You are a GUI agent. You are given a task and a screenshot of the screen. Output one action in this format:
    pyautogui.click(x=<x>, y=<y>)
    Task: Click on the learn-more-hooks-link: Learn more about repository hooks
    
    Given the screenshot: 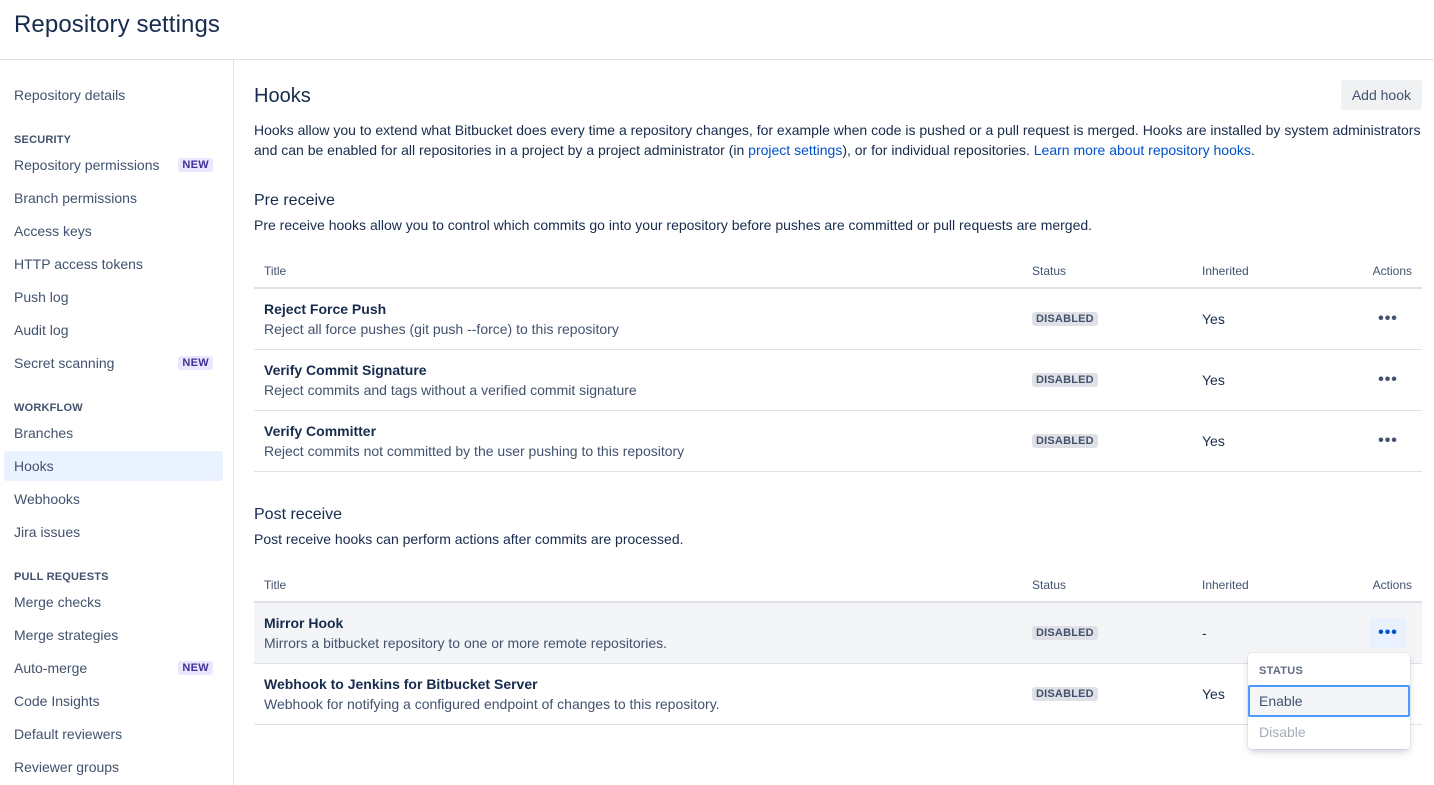 What is the action you would take?
    pyautogui.click(x=1142, y=150)
    